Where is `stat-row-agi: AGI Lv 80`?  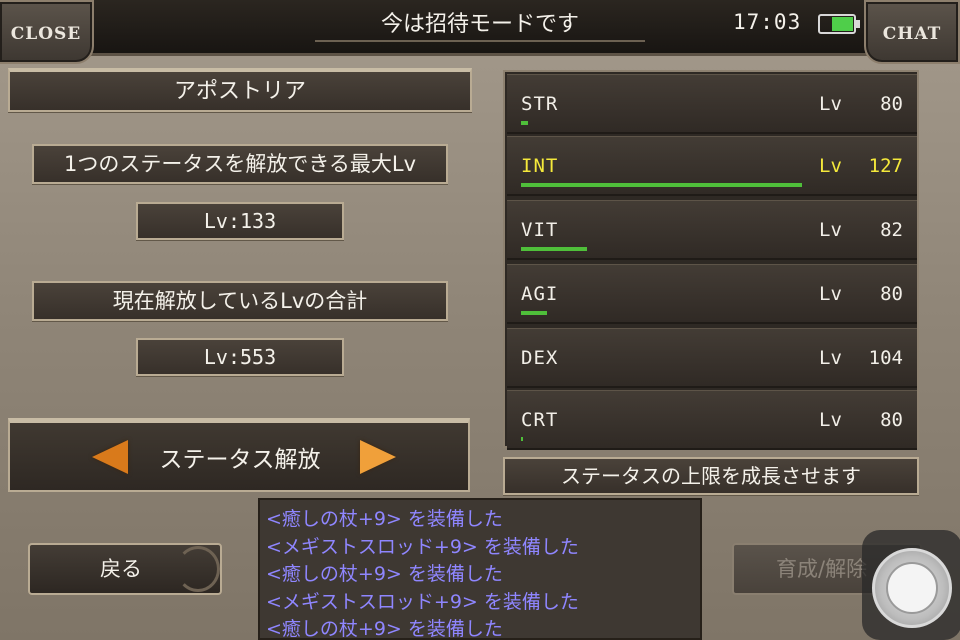
stat-row-agi: AGI Lv 80 is located at coordinates (712, 294).